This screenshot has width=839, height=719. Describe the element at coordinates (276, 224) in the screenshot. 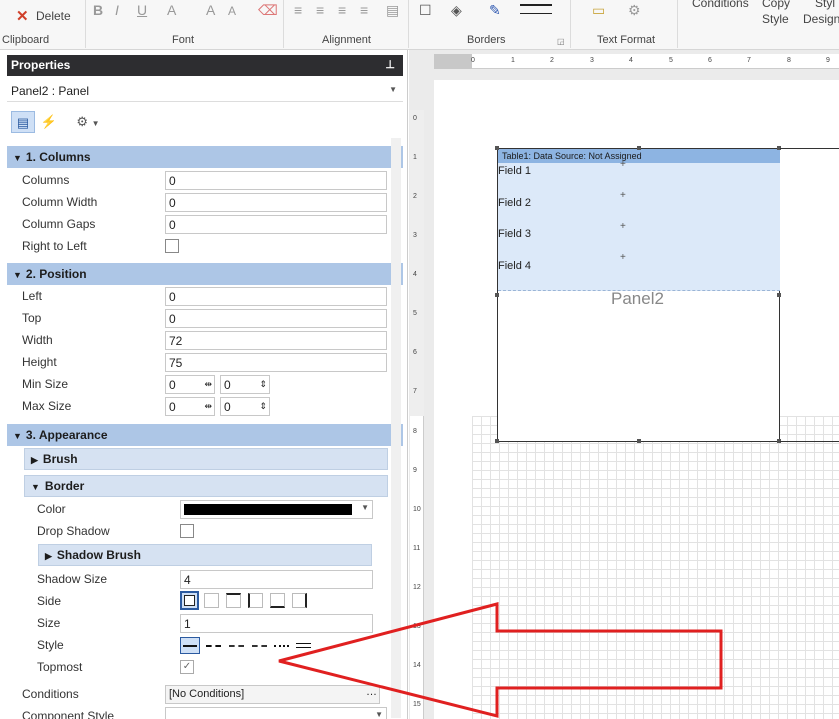

I see `column-gaps-input: 0` at that location.